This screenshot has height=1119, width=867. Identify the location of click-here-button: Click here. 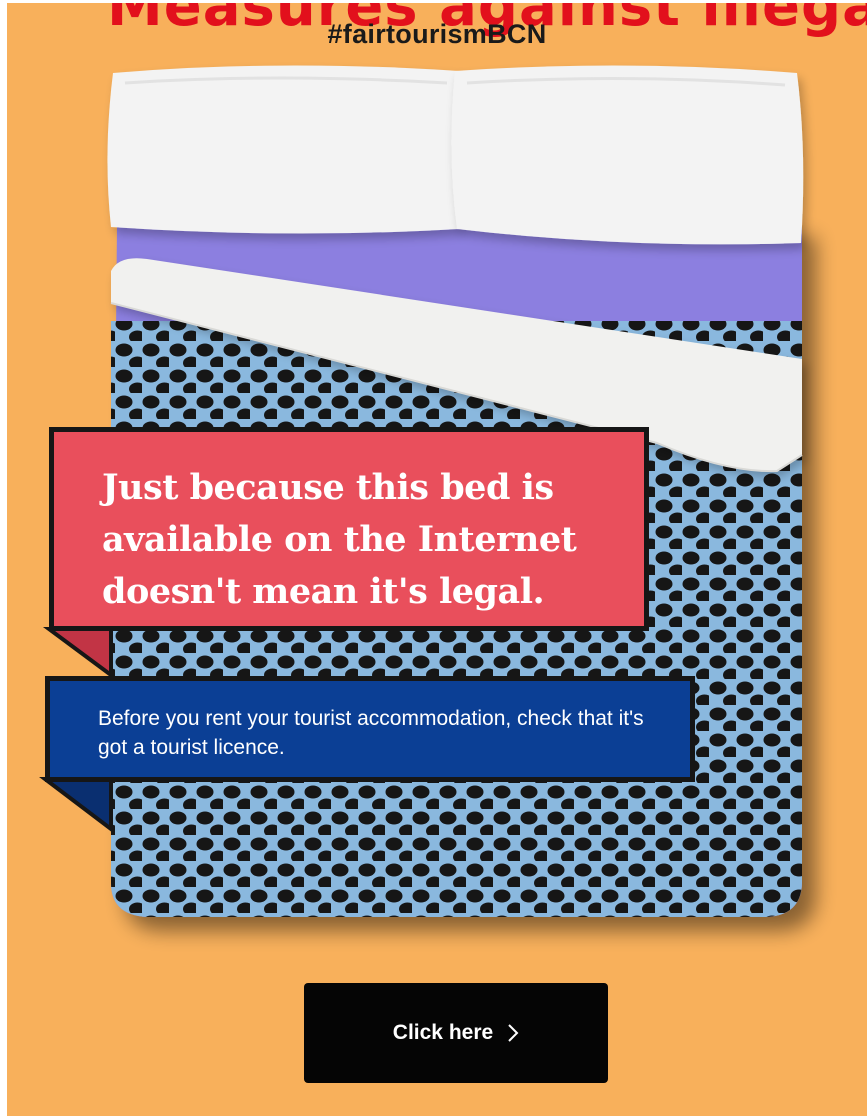
(456, 1033).